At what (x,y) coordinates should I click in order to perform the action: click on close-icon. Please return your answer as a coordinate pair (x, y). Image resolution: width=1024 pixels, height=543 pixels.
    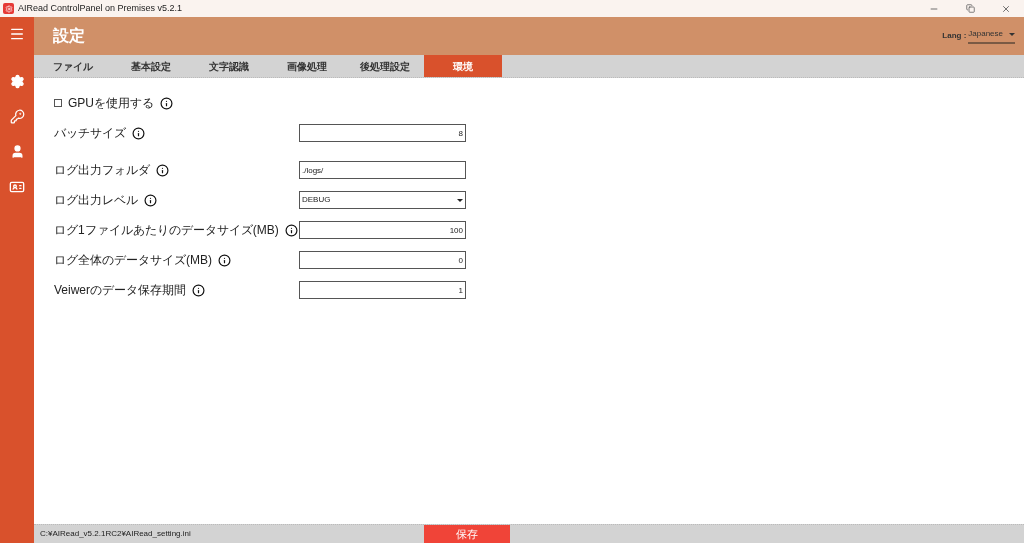
    Looking at the image, I should click on (1006, 8).